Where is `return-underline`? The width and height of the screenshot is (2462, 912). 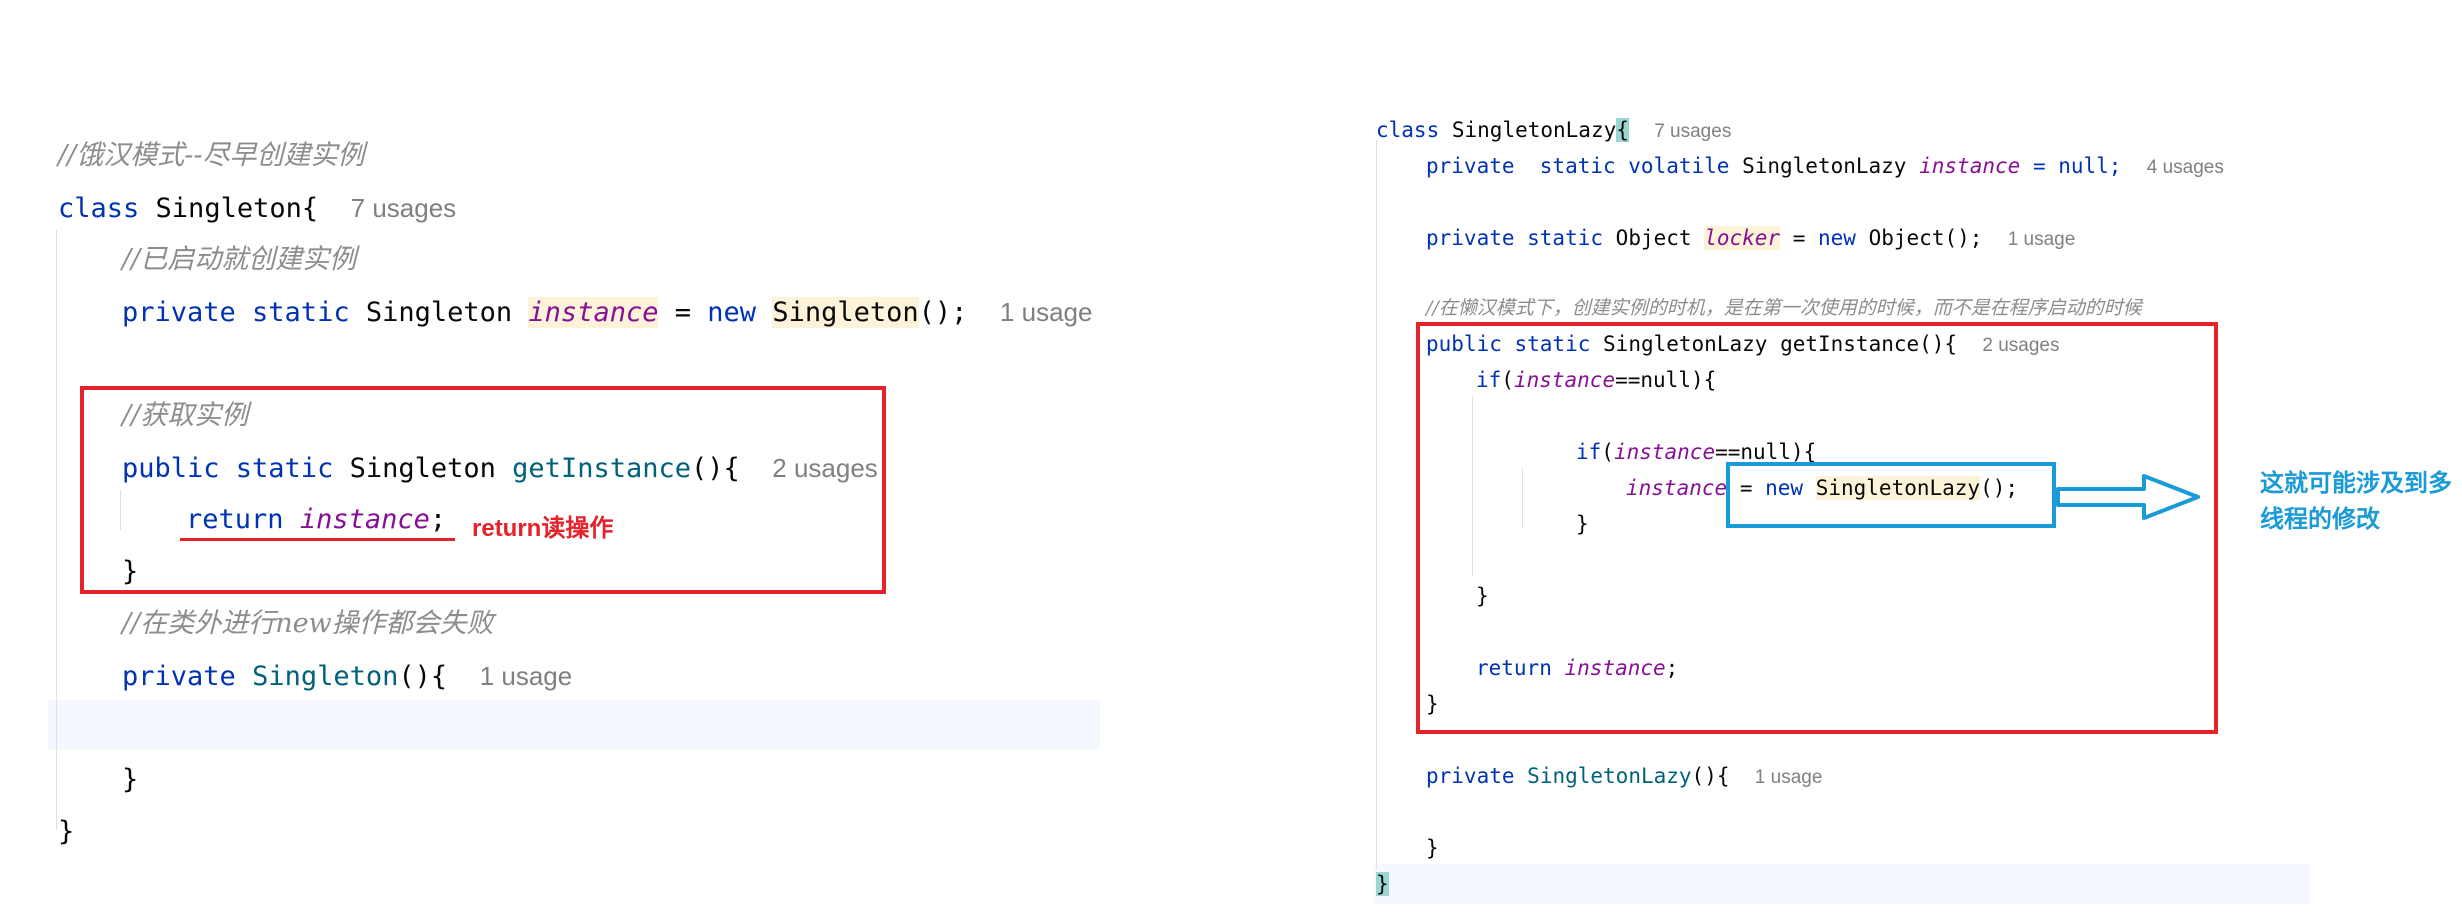 return-underline is located at coordinates (317, 539).